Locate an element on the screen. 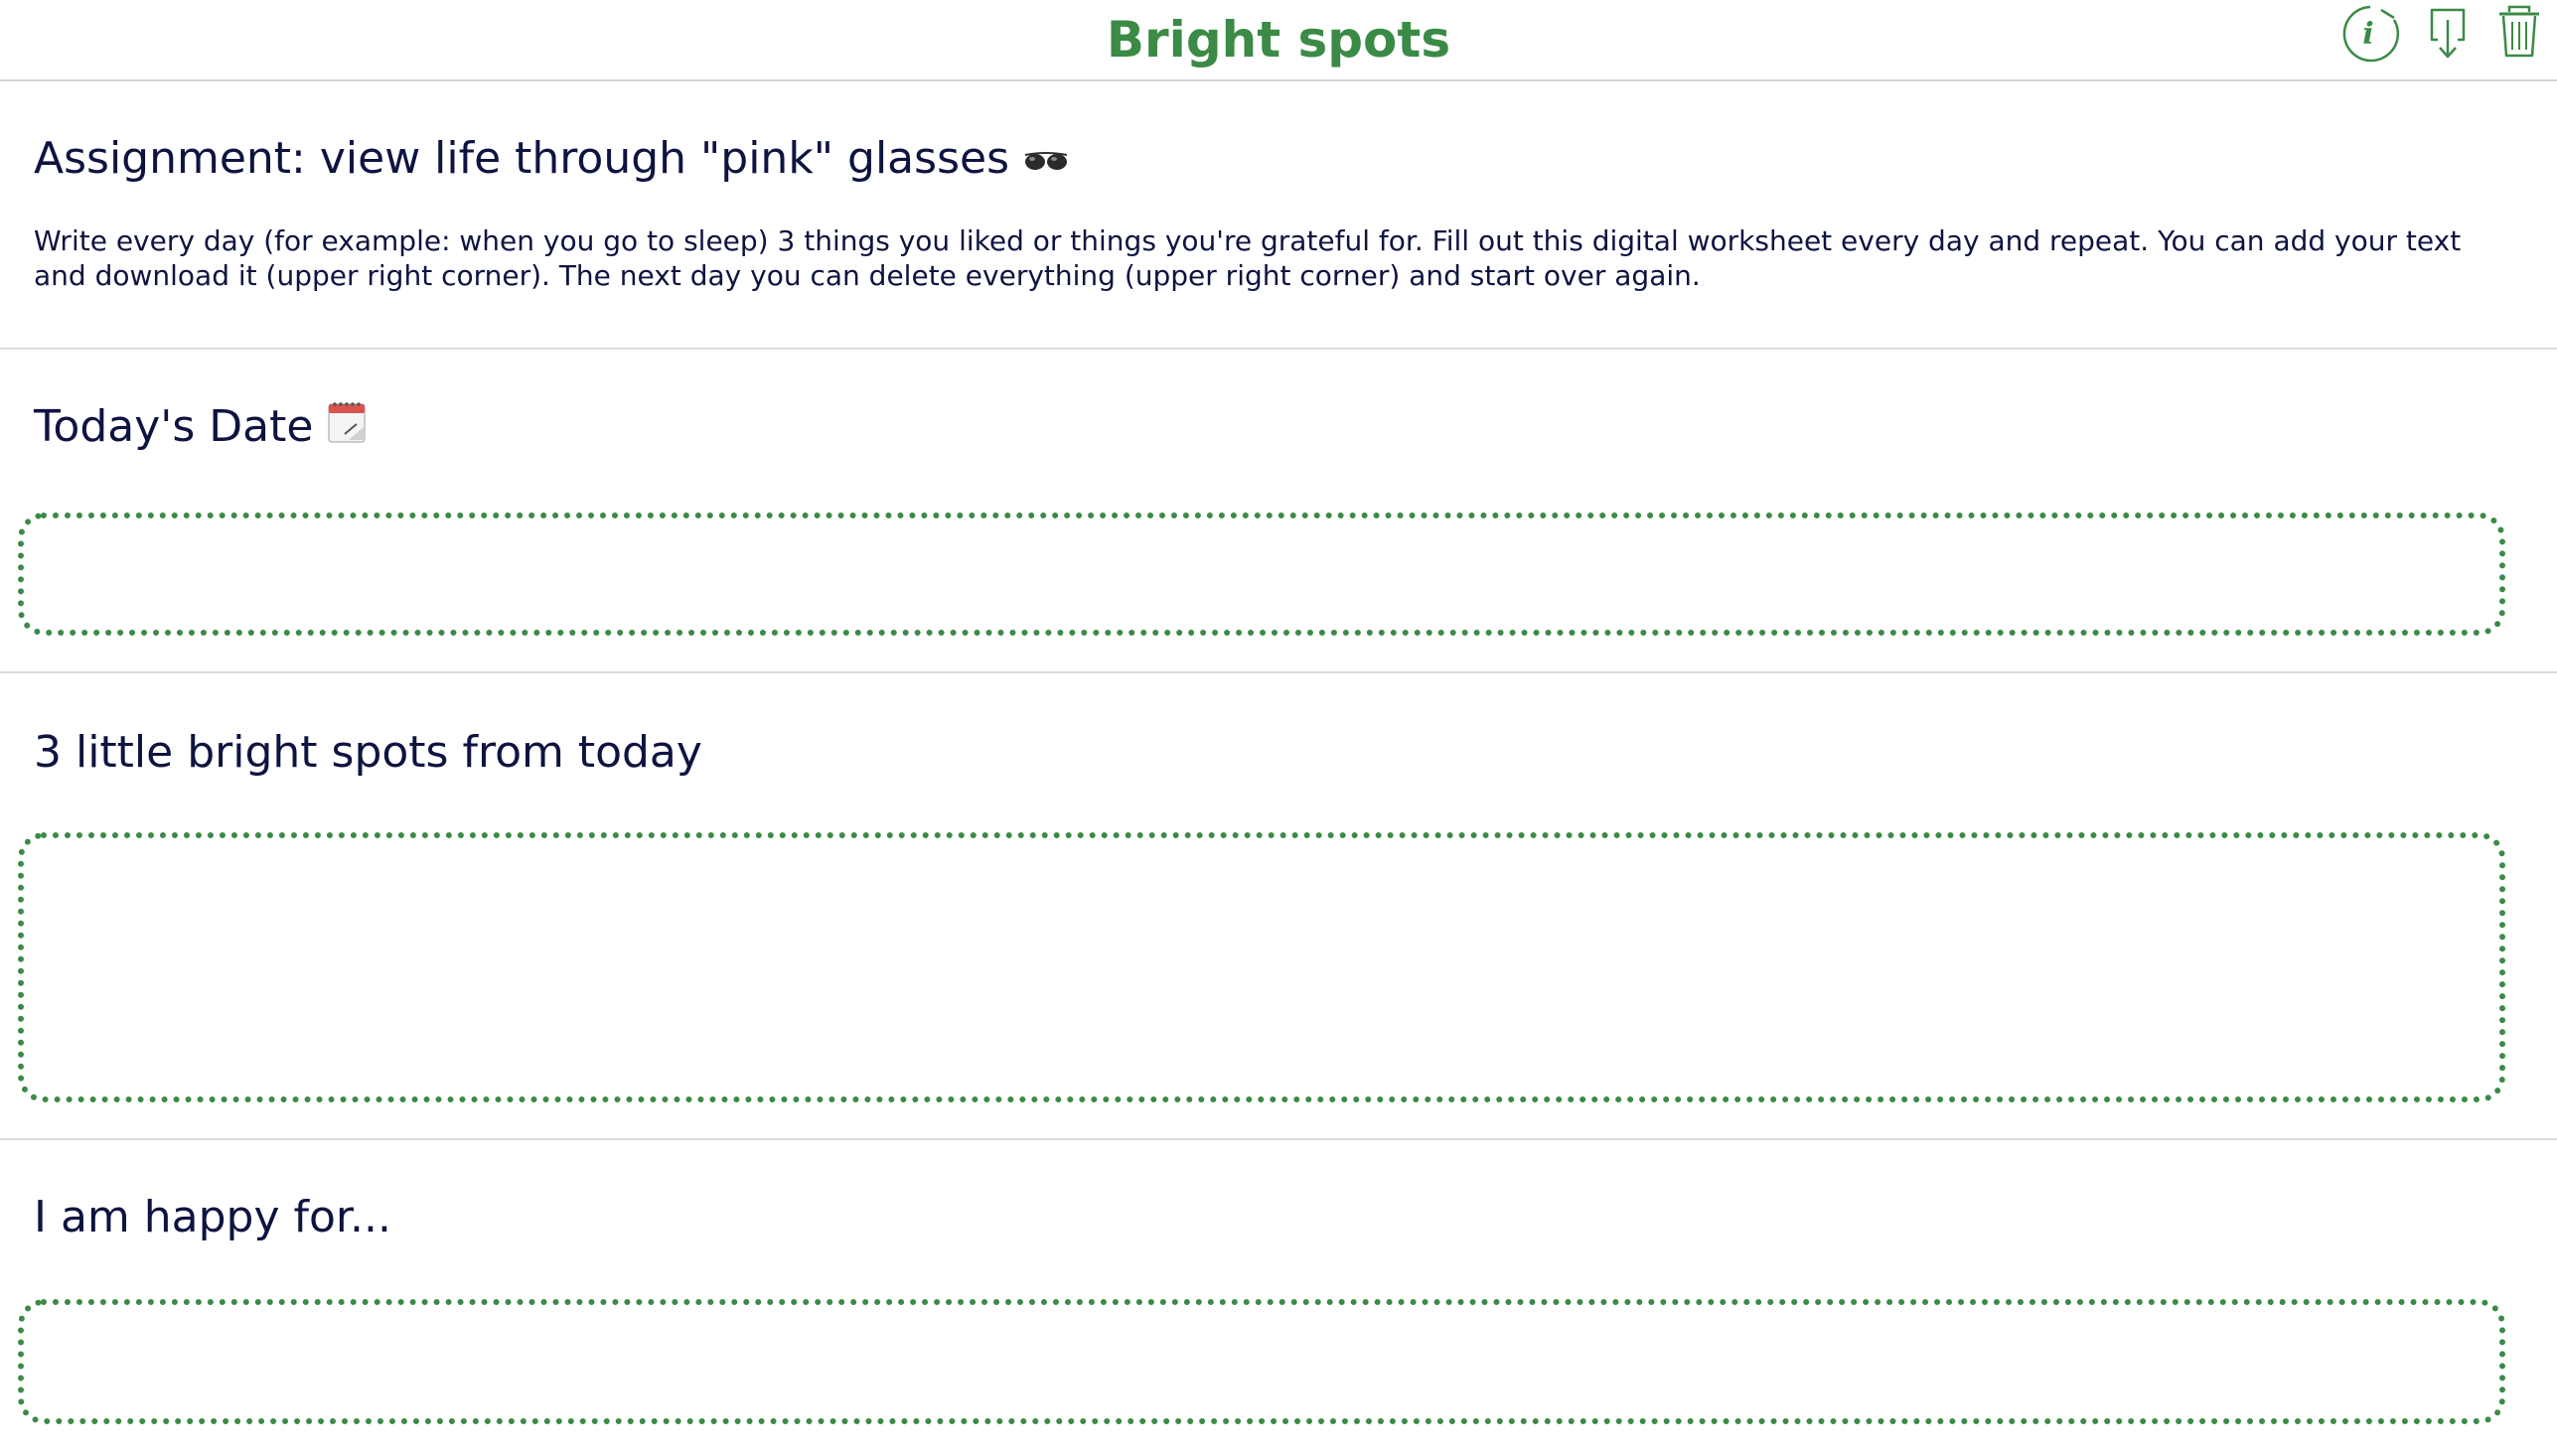  app-header: Bright spots i is located at coordinates (1278, 41).